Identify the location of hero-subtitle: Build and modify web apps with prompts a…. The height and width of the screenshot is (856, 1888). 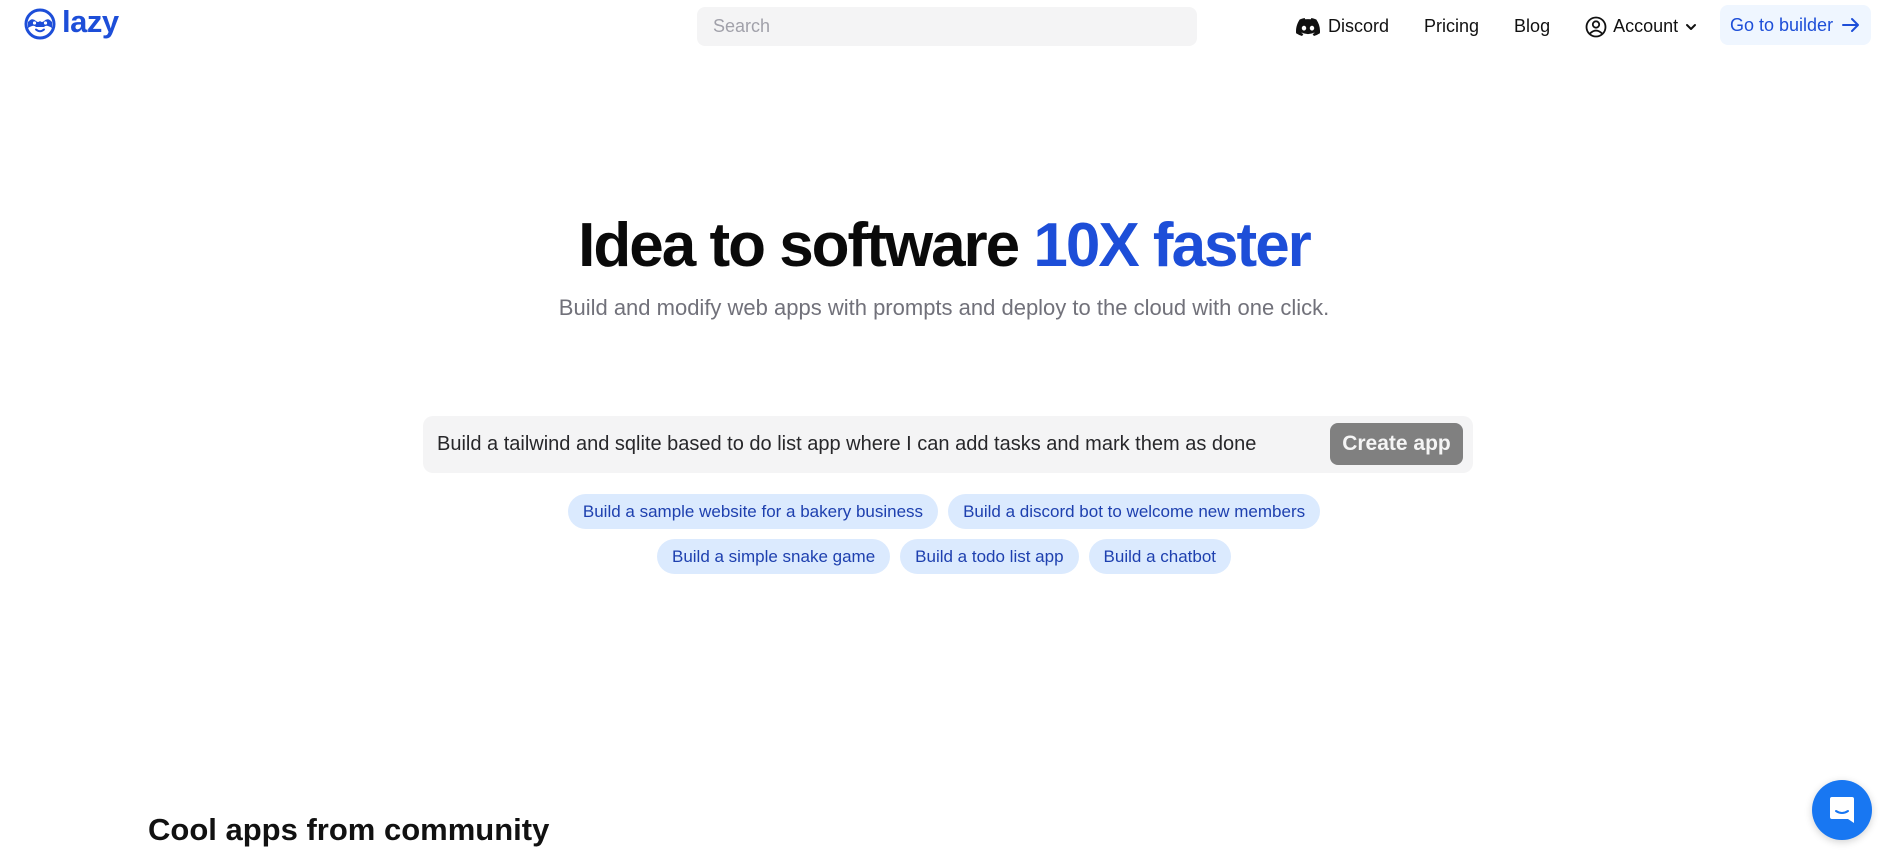
(944, 307).